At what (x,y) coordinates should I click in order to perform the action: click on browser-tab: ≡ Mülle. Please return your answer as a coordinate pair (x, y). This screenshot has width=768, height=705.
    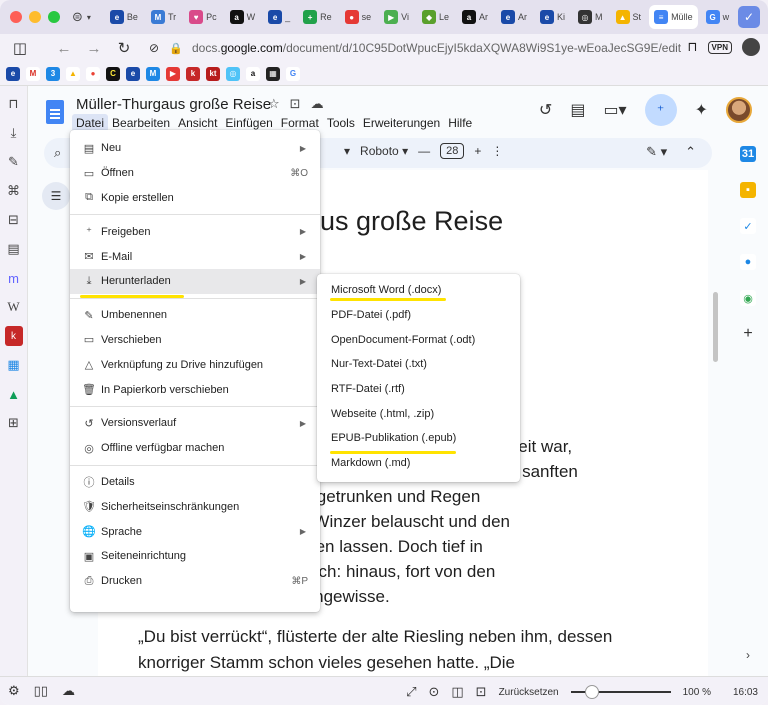
    Looking at the image, I should click on (673, 17).